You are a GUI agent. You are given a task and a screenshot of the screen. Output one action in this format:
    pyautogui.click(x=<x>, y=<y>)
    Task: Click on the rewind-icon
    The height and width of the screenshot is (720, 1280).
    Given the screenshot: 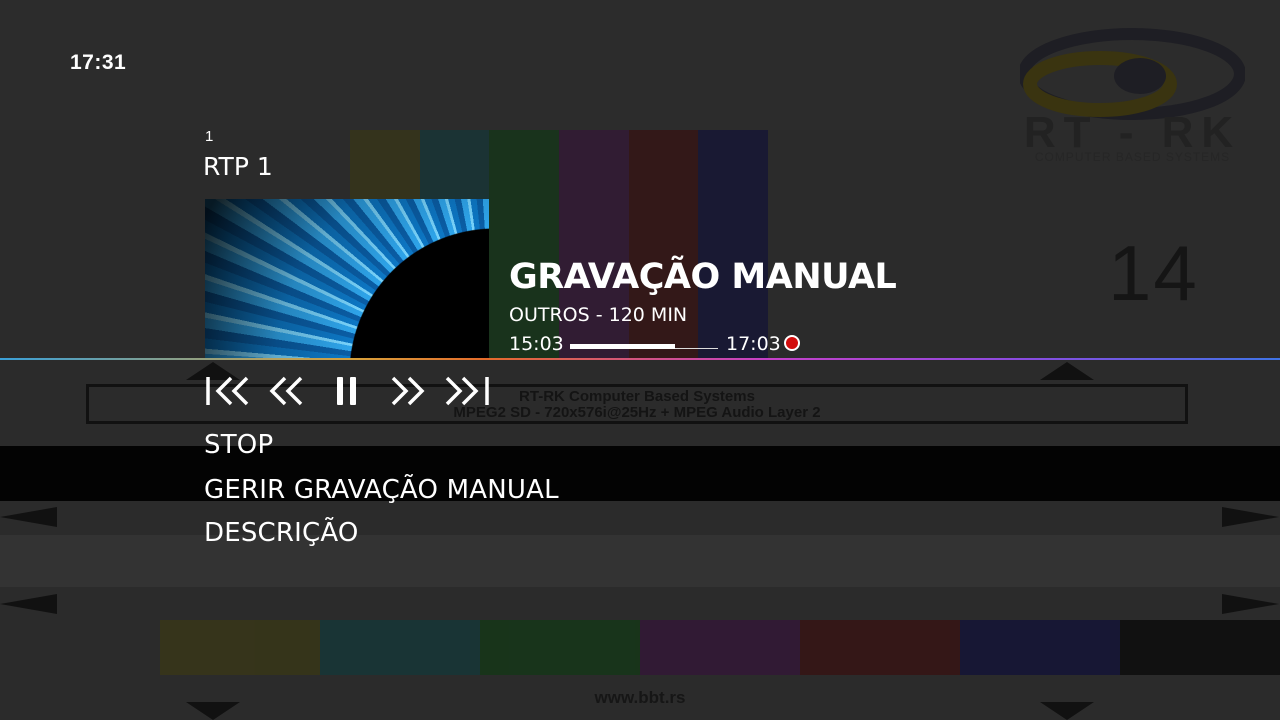 What is the action you would take?
    pyautogui.click(x=287, y=391)
    